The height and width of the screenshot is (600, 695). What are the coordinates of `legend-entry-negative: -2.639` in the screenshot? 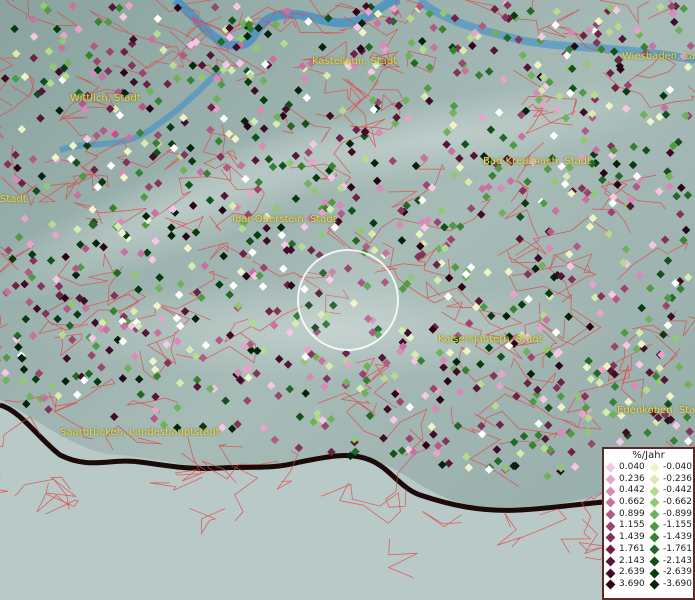 It's located at (670, 573).